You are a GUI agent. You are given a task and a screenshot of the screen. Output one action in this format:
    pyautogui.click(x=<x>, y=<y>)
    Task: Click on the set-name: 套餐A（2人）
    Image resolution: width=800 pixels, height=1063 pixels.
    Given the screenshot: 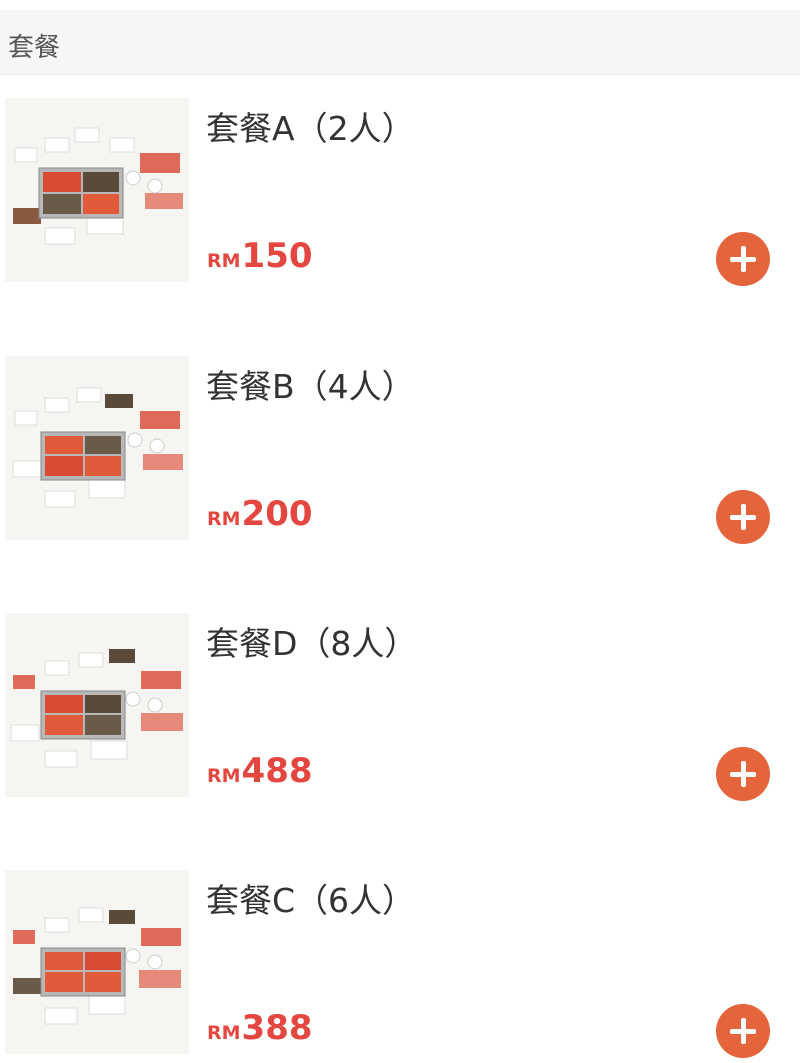 What is the action you would take?
    pyautogui.click(x=310, y=128)
    